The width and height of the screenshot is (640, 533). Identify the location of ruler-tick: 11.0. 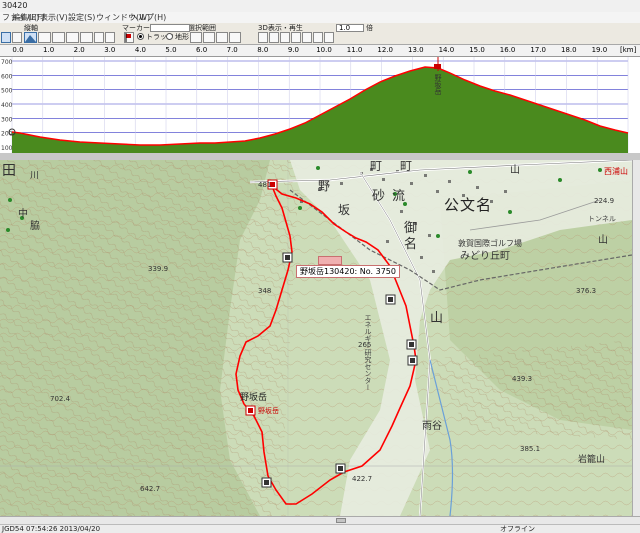
(354, 50).